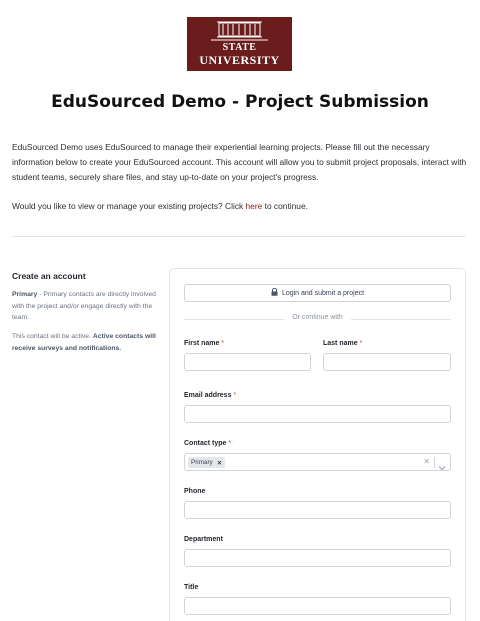  What do you see at coordinates (285, 206) in the screenshot?
I see `prompt-suffix: to continue.` at bounding box center [285, 206].